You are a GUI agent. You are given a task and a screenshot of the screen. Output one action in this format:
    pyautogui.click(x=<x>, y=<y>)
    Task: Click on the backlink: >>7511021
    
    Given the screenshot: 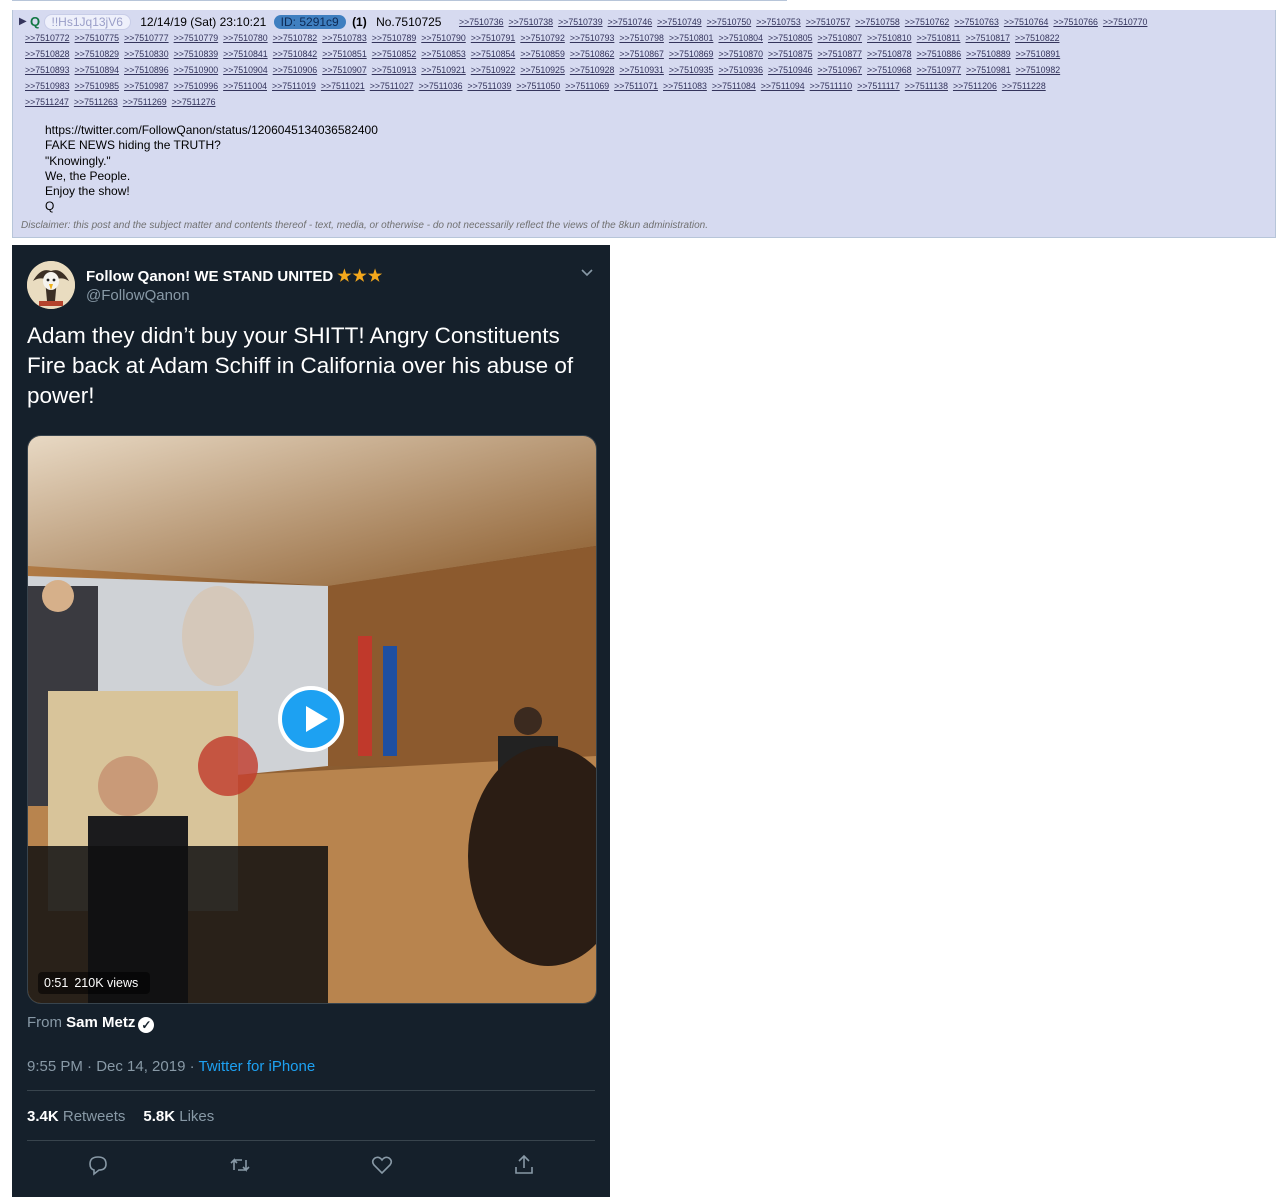 What is the action you would take?
    pyautogui.click(x=343, y=86)
    